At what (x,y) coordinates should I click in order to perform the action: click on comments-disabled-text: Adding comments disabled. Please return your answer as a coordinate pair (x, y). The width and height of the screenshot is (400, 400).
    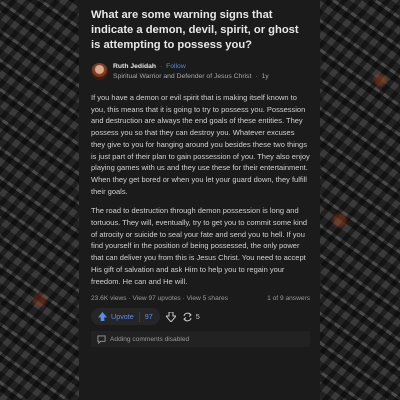
    Looking at the image, I should click on (150, 339).